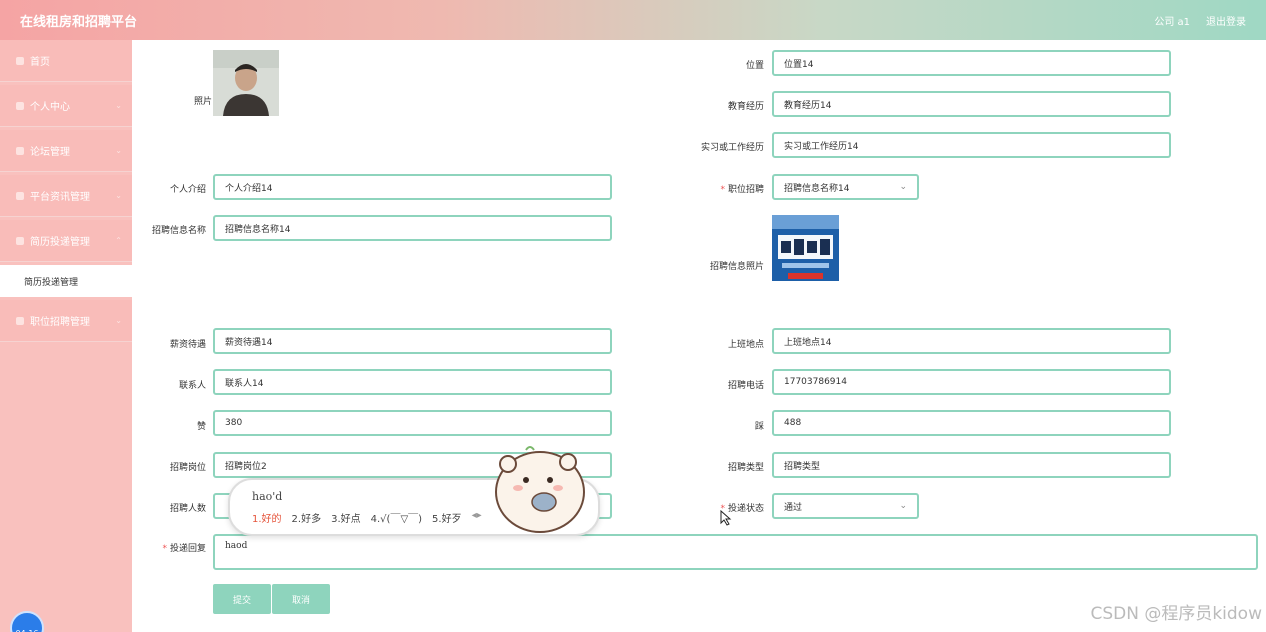 The height and width of the screenshot is (632, 1266). Describe the element at coordinates (20, 60) in the screenshot. I see `home-icon` at that location.